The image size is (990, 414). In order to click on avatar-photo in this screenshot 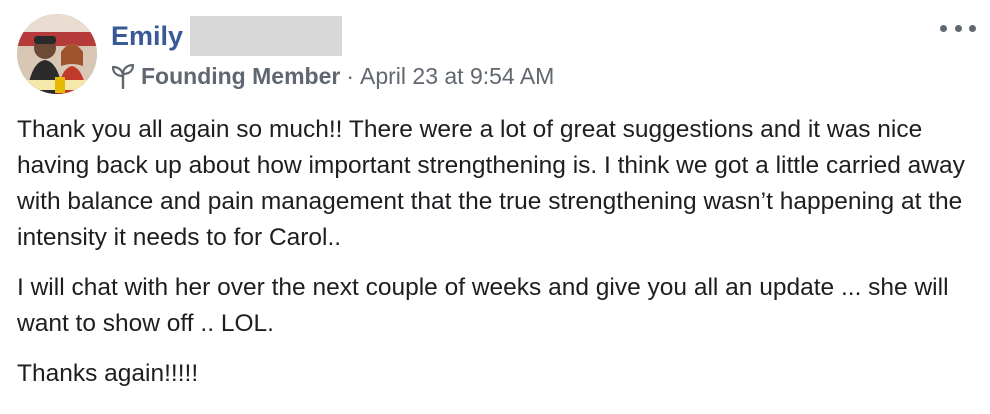, I will do `click(57, 54)`.